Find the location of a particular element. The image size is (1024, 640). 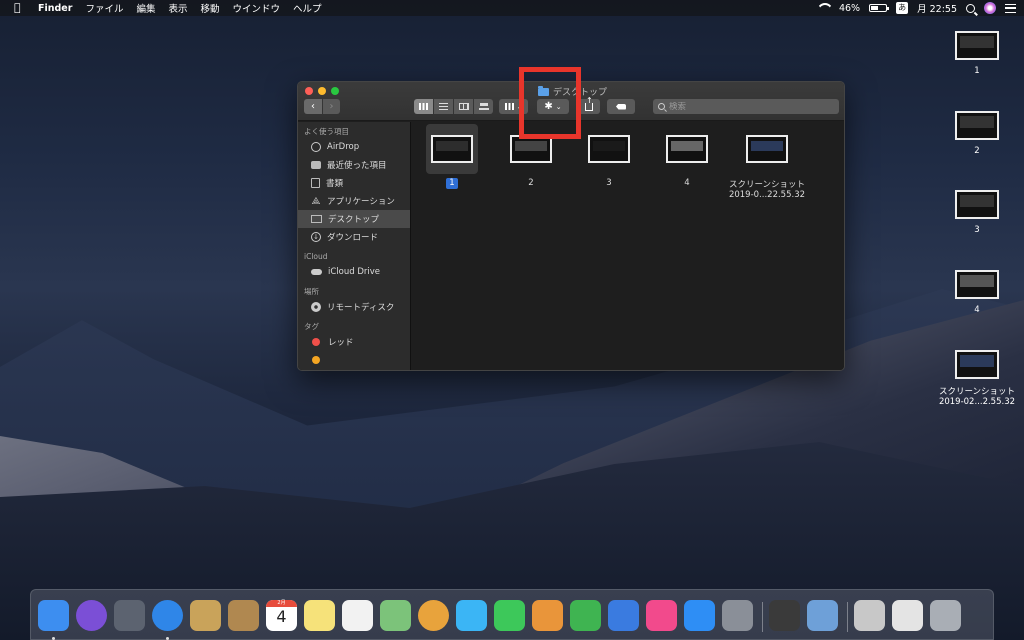

sidebar-item-tag-red: レッド is located at coordinates (354, 342).